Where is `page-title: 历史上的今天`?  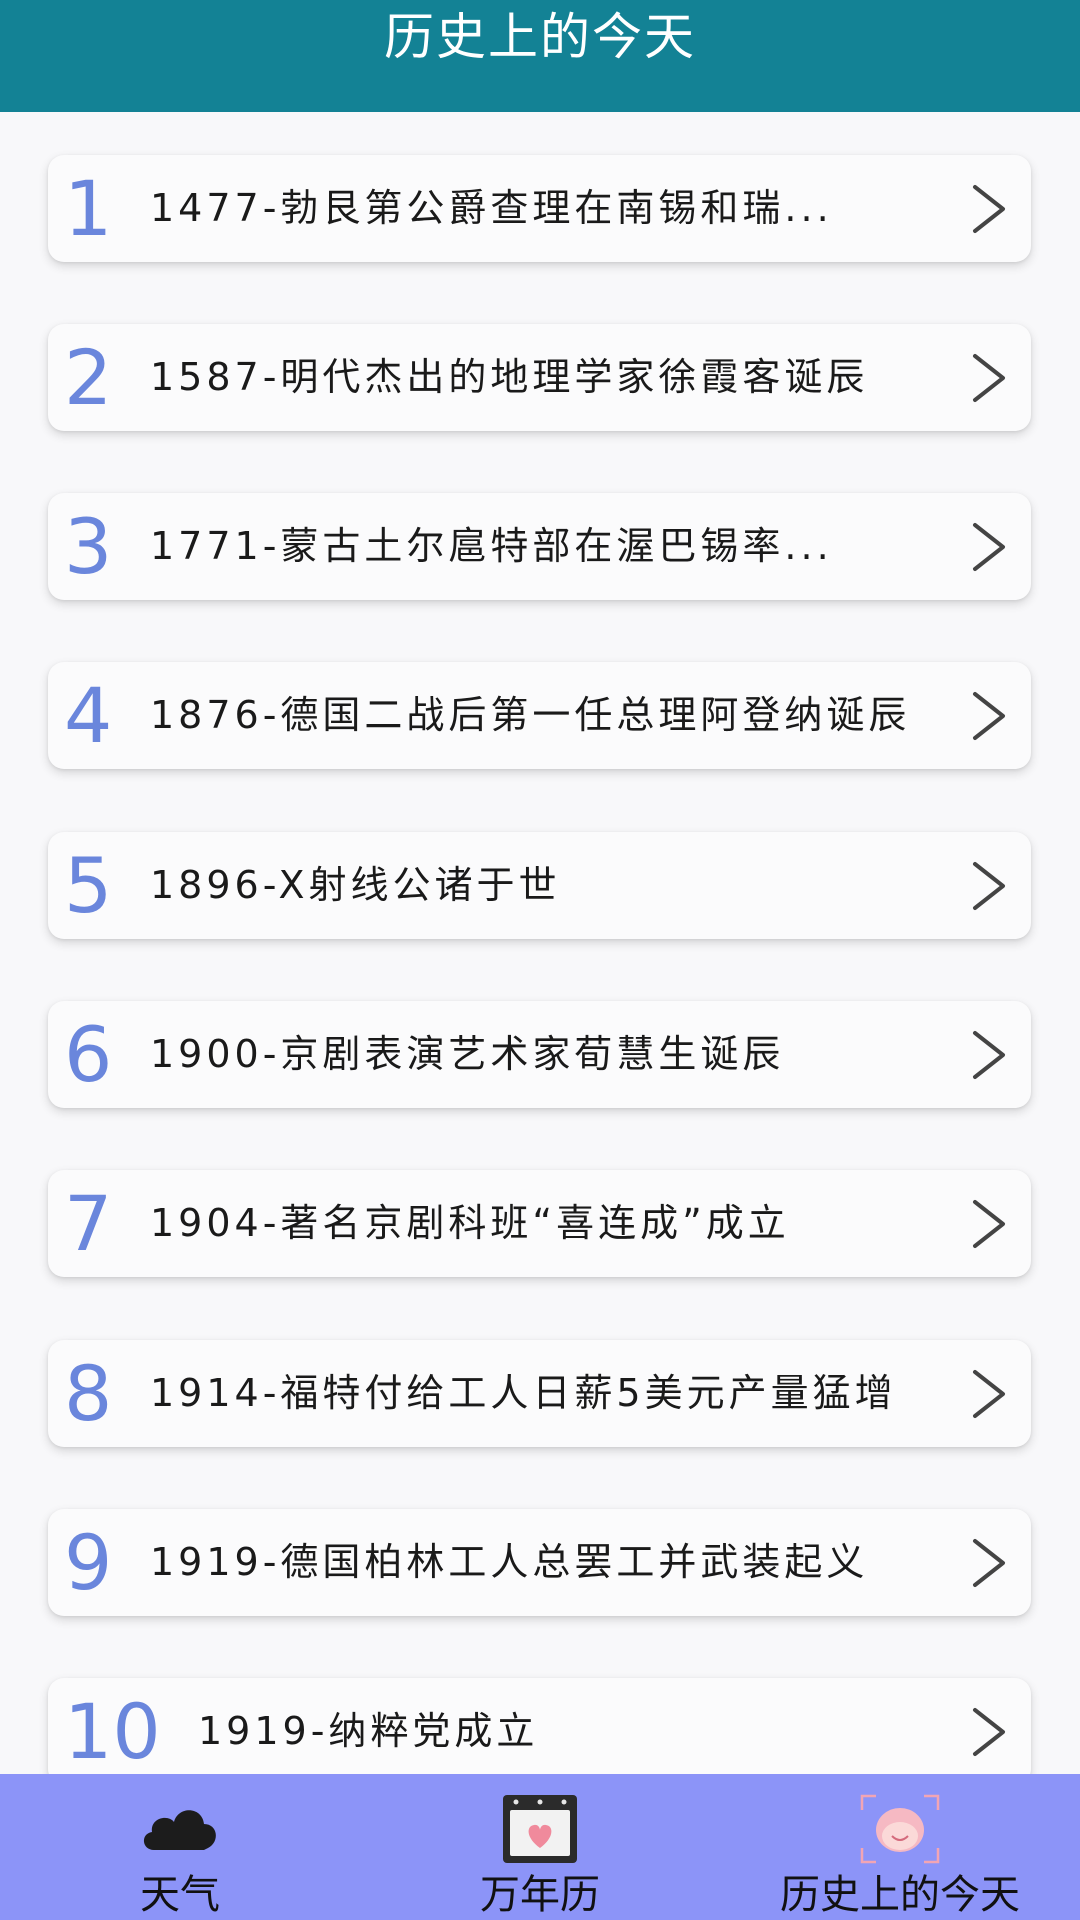
page-title: 历史上的今天 is located at coordinates (540, 37).